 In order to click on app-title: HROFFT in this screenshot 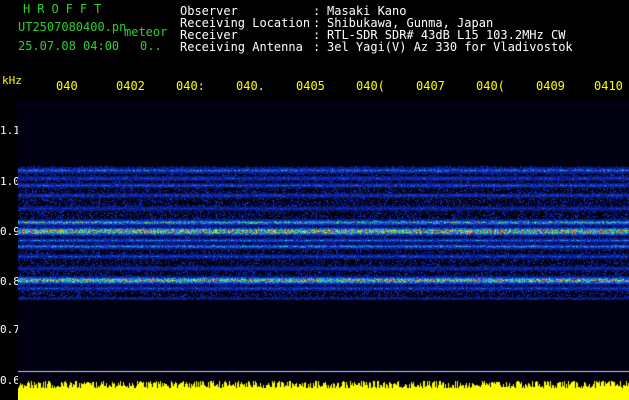, I will do `click(66, 9)`.